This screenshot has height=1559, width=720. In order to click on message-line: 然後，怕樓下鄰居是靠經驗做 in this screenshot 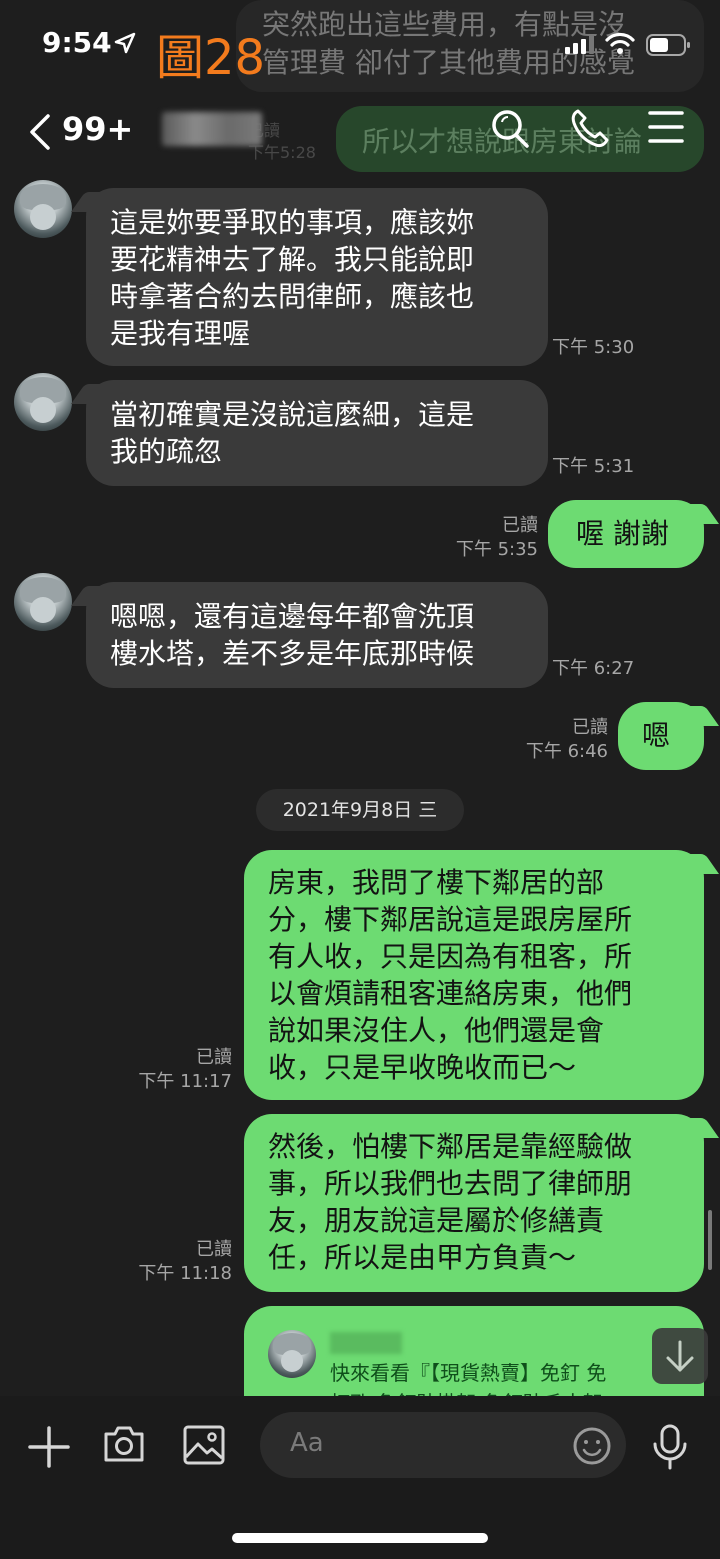, I will do `click(450, 1146)`.